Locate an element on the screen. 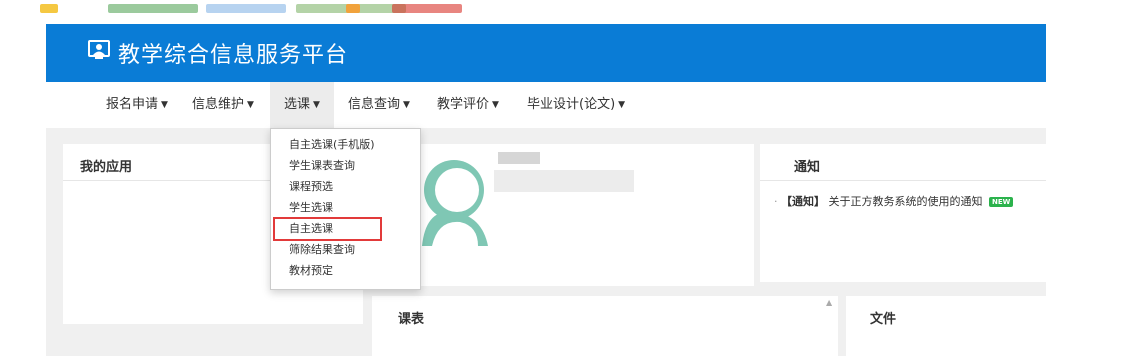  menu-item-filter-results: 筛除结果查询 is located at coordinates (322, 250).